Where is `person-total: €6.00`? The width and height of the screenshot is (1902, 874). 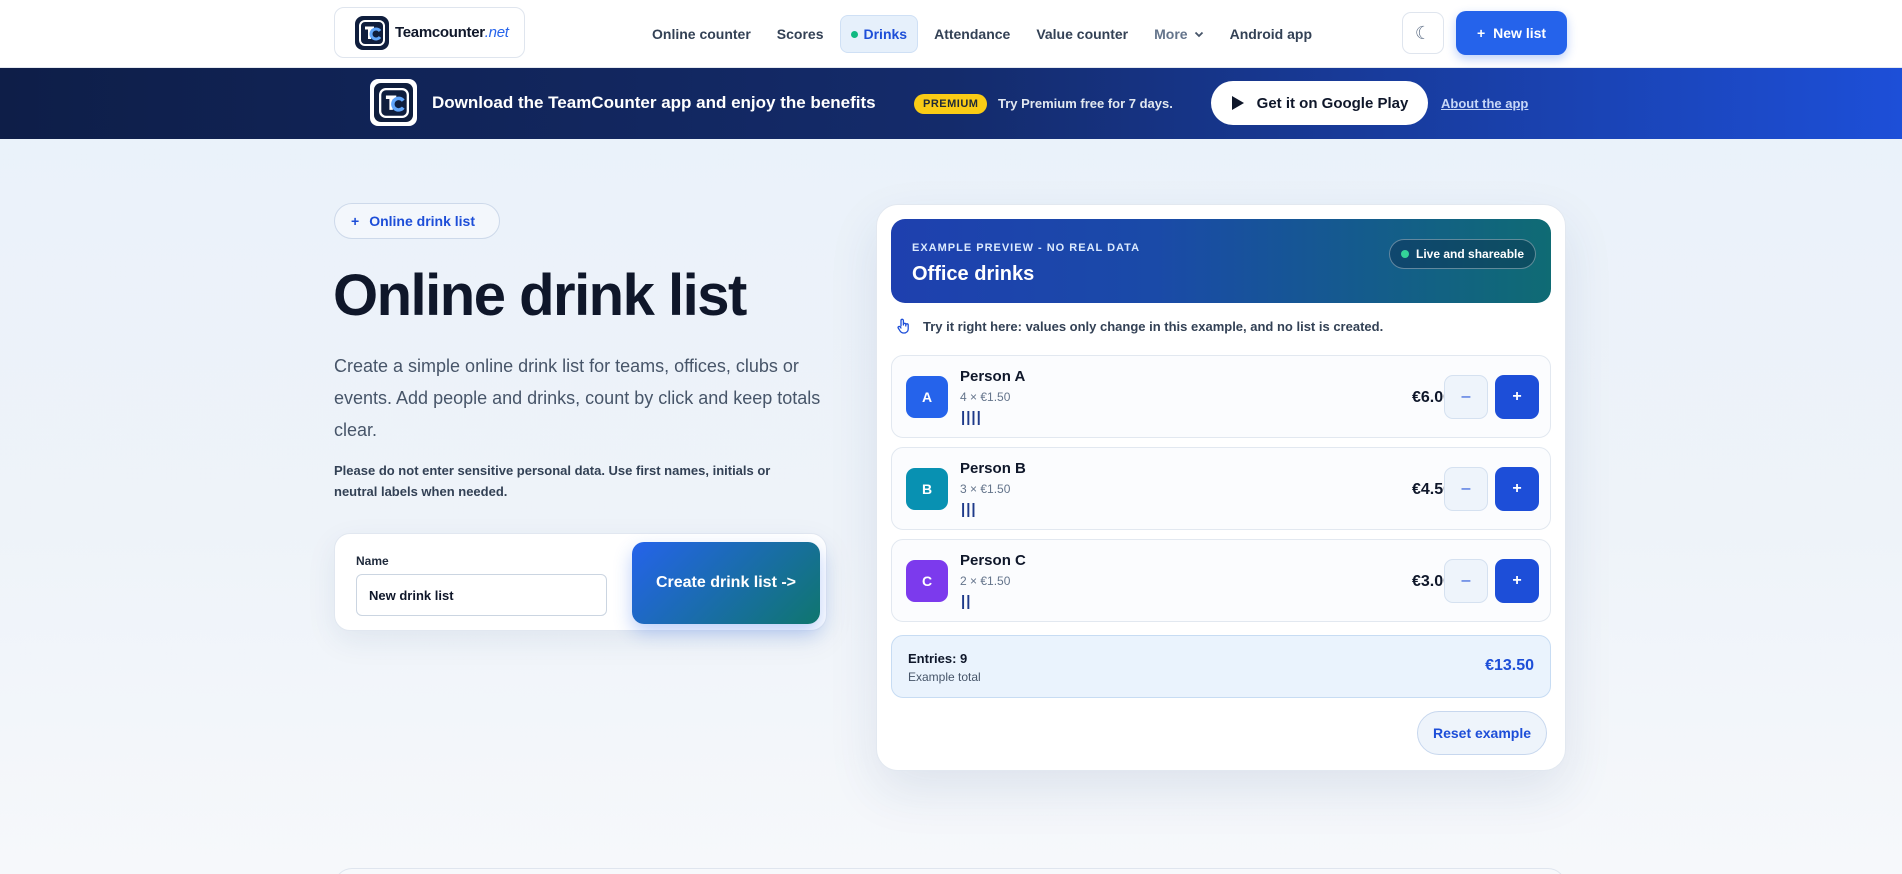
person-total: €6.00 is located at coordinates (1431, 397).